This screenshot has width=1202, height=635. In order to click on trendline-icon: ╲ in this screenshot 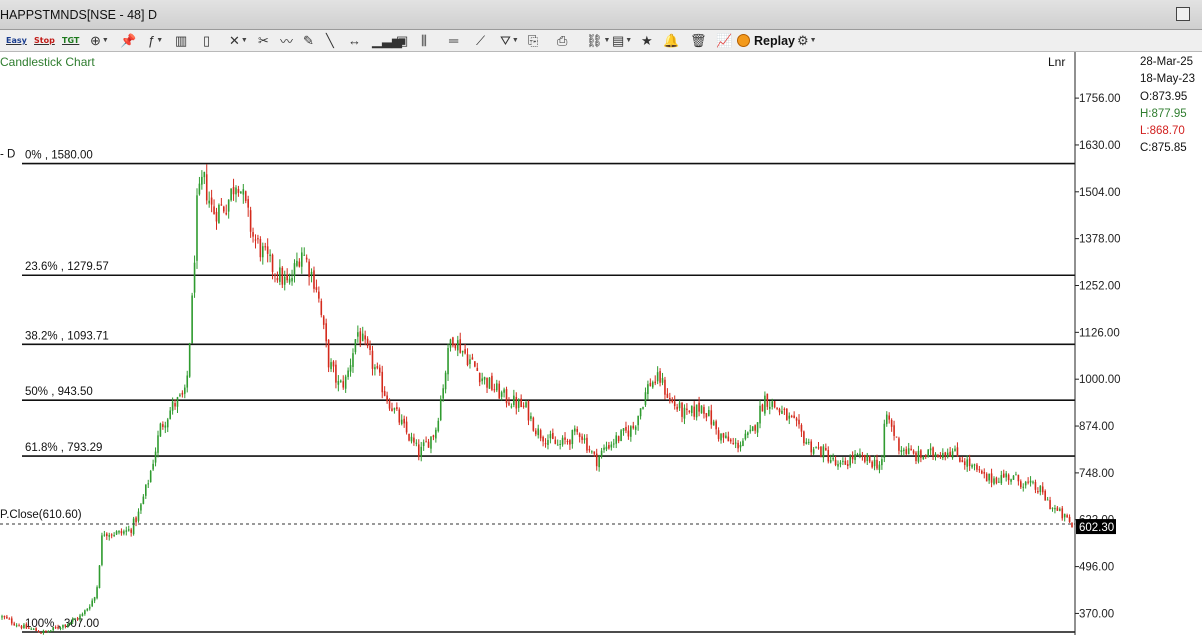, I will do `click(330, 40)`.